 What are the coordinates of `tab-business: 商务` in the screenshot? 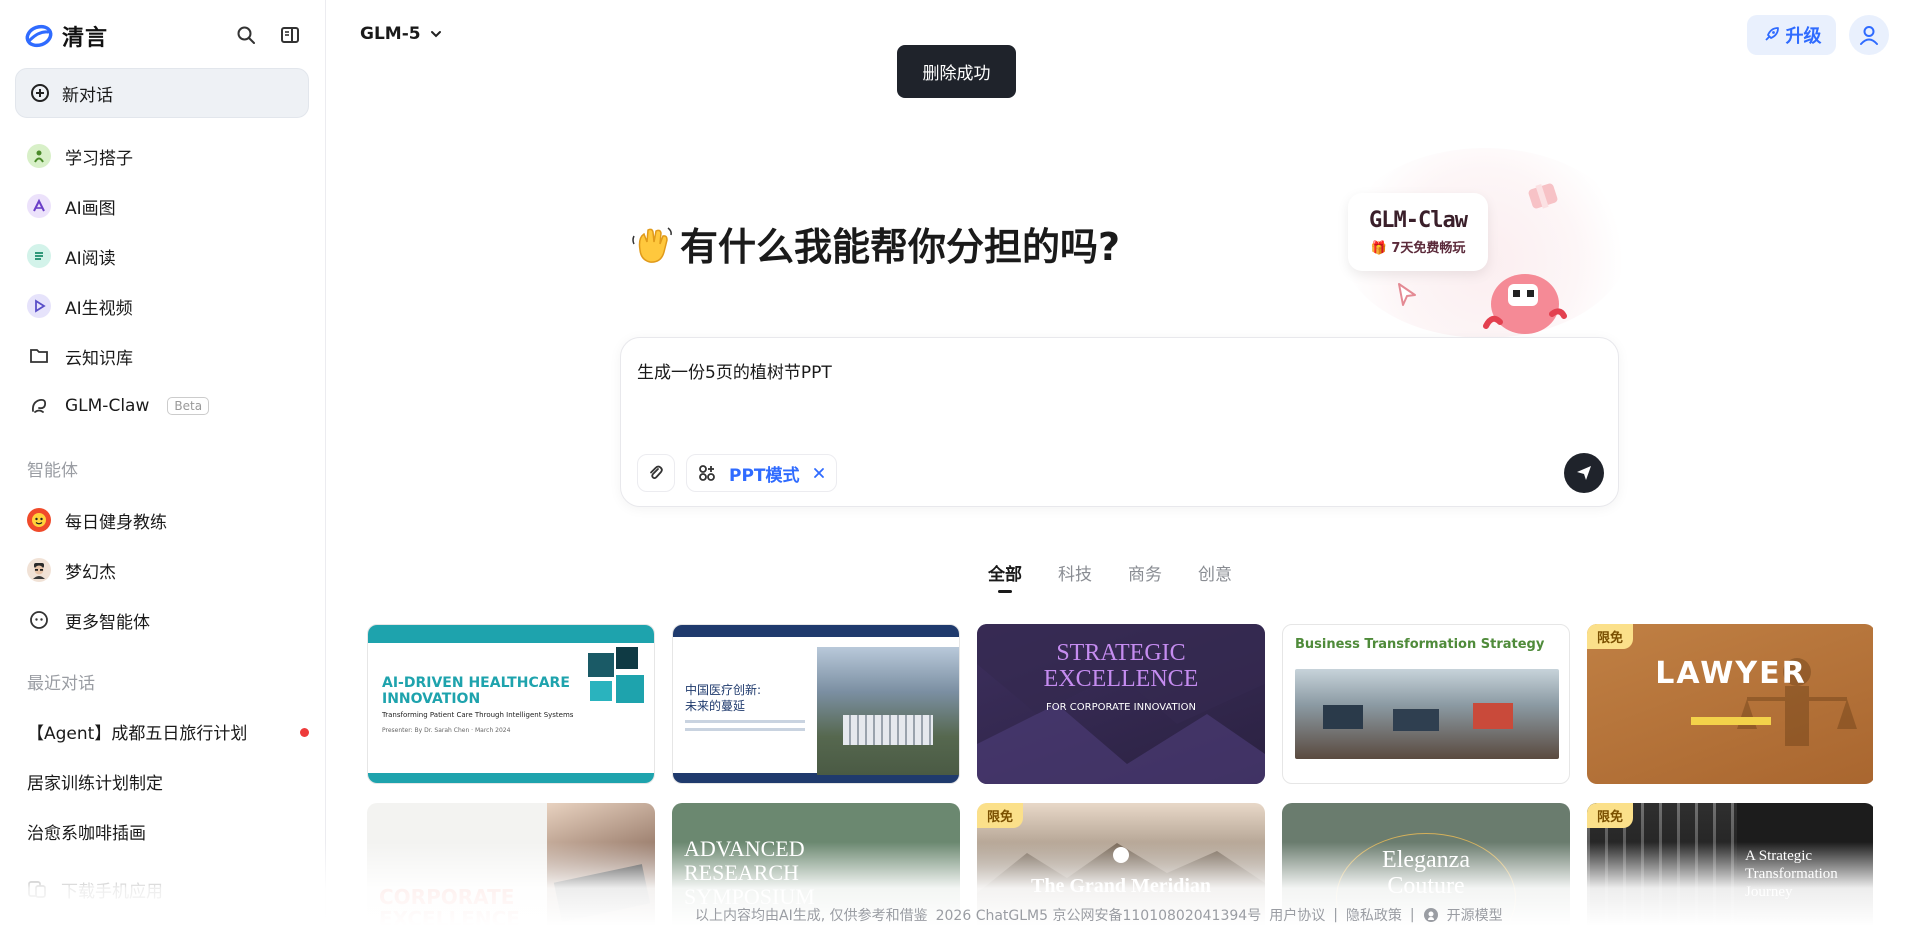 It's located at (1145, 576).